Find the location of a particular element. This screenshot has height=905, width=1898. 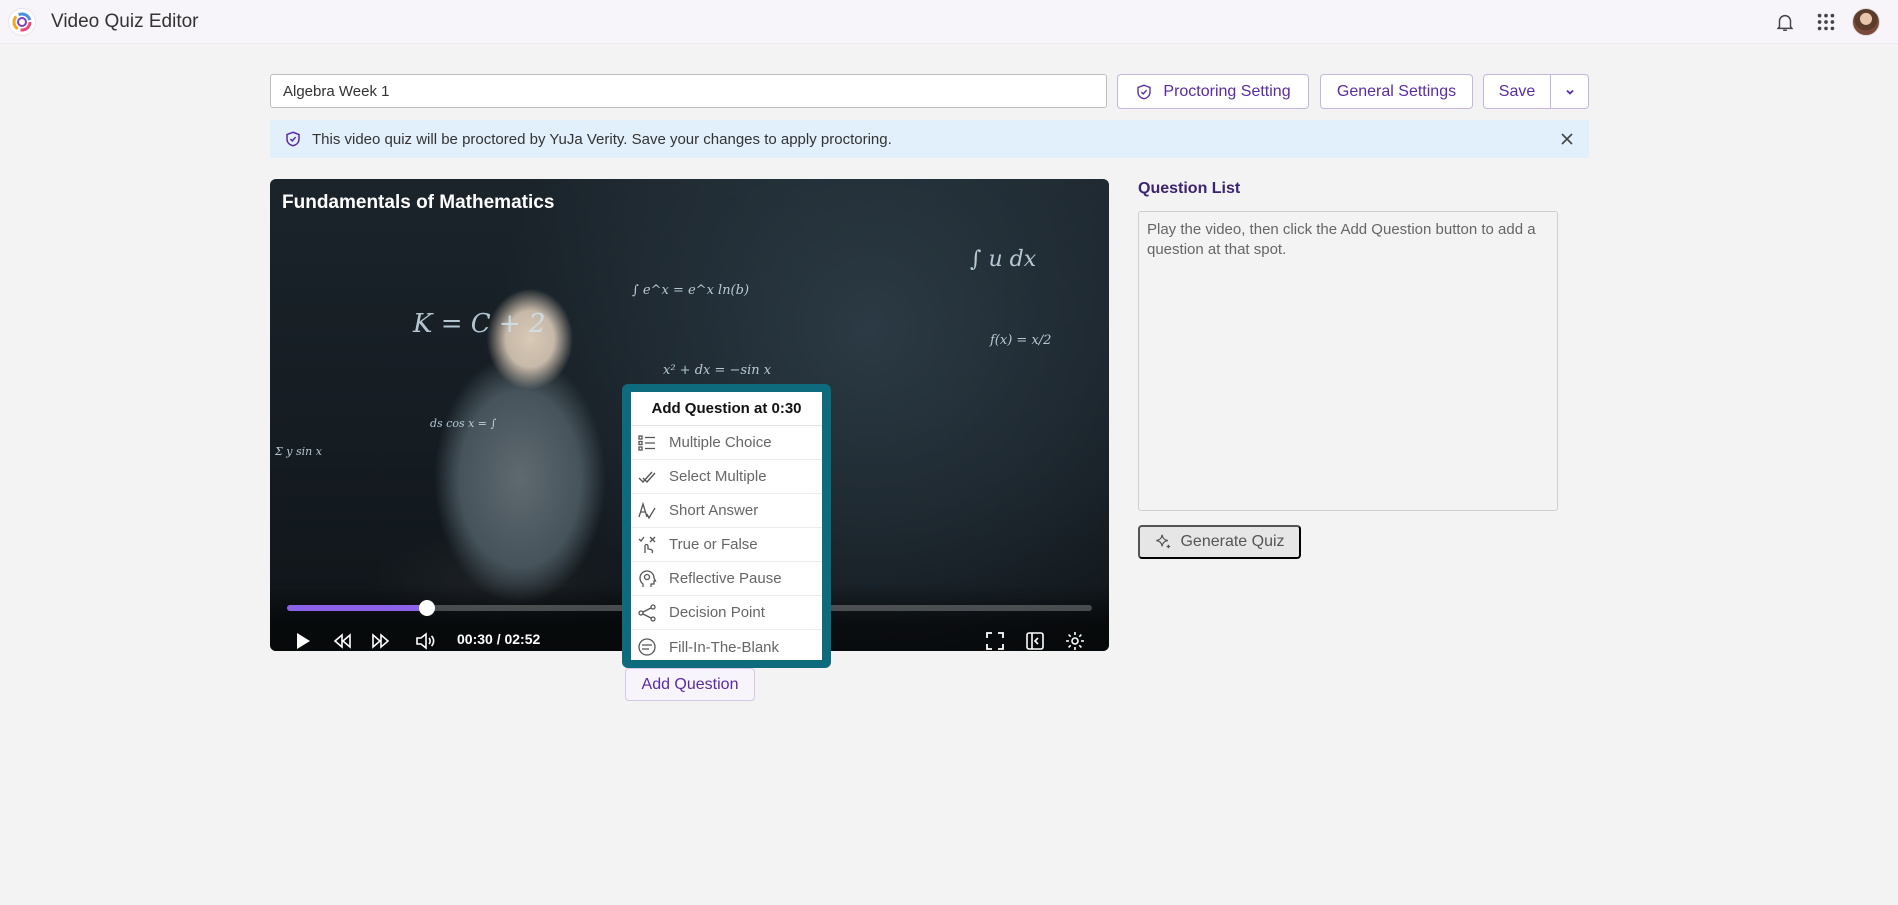

menu-item-reflective-pause: Reflective Pause is located at coordinates (726, 579).